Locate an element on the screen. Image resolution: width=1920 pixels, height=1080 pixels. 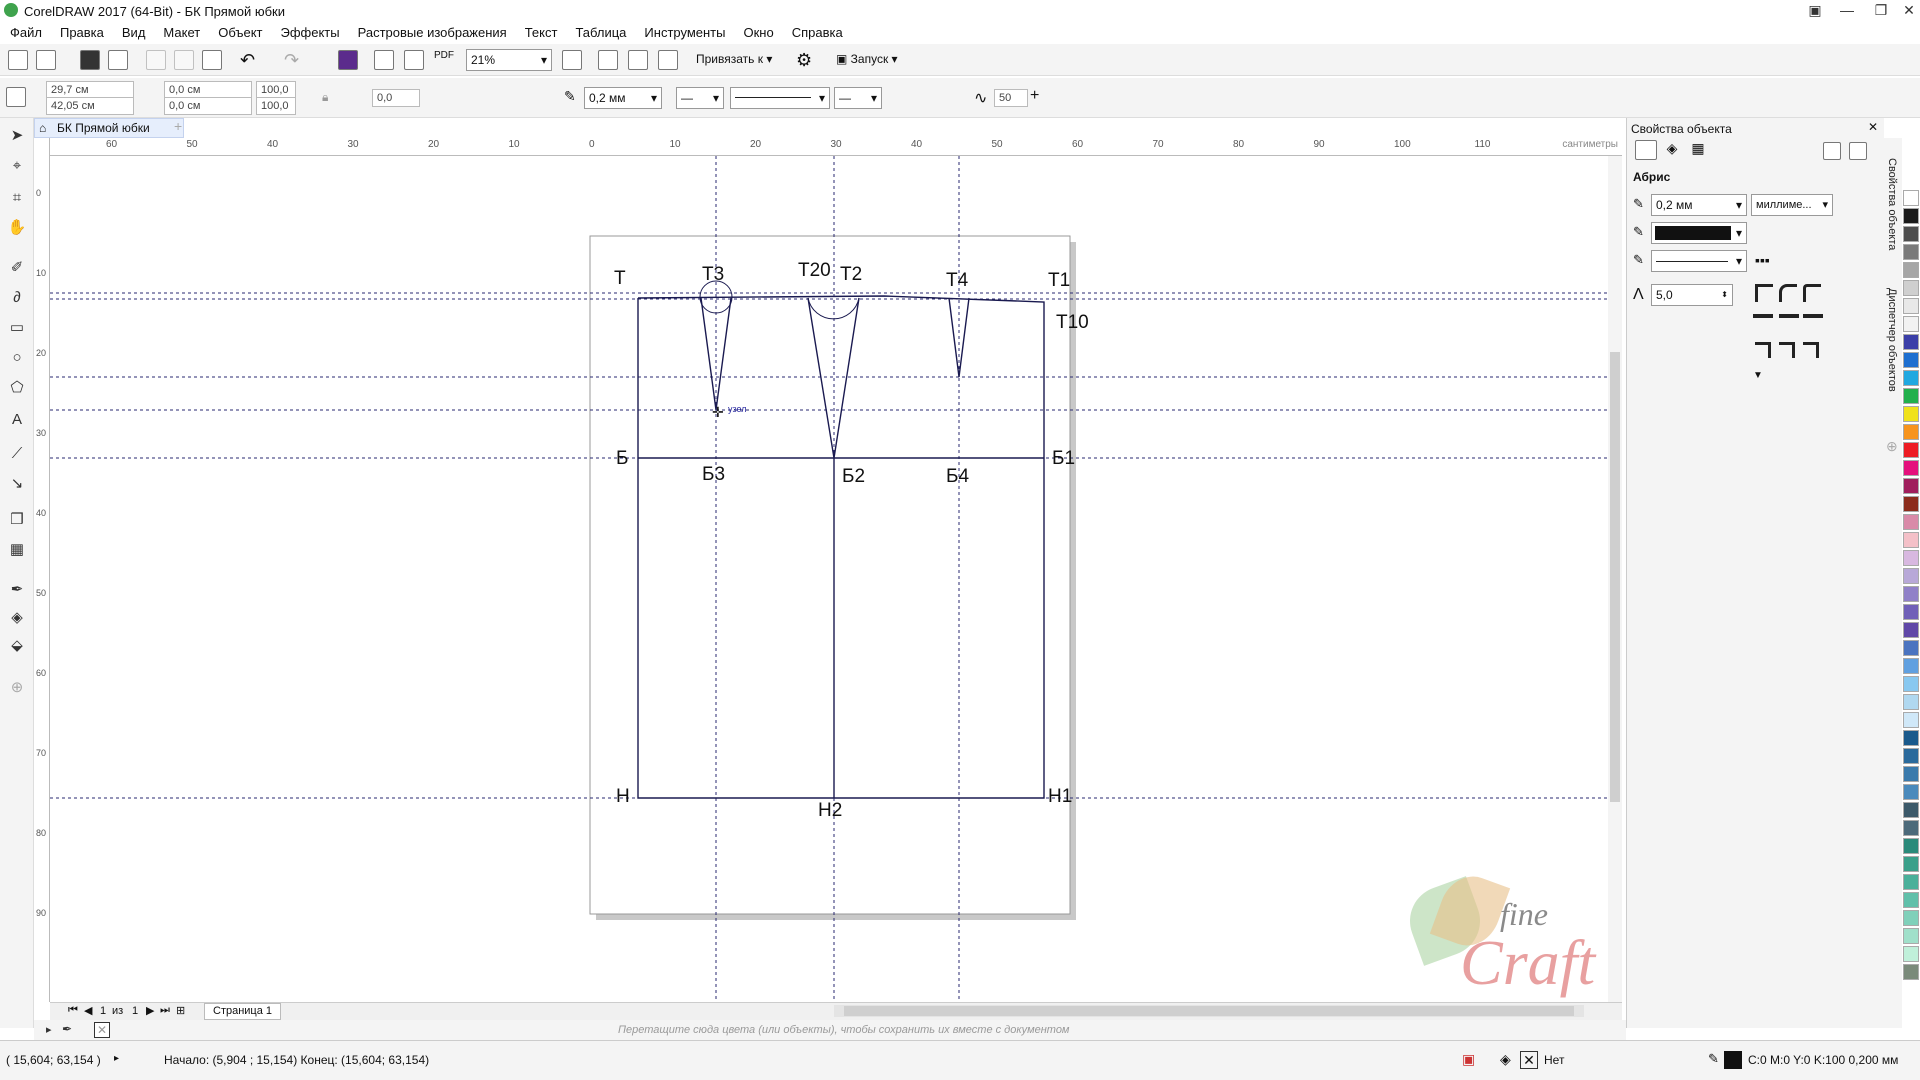
snap-to-menu: Привязать к ▾ is located at coordinates (734, 59).